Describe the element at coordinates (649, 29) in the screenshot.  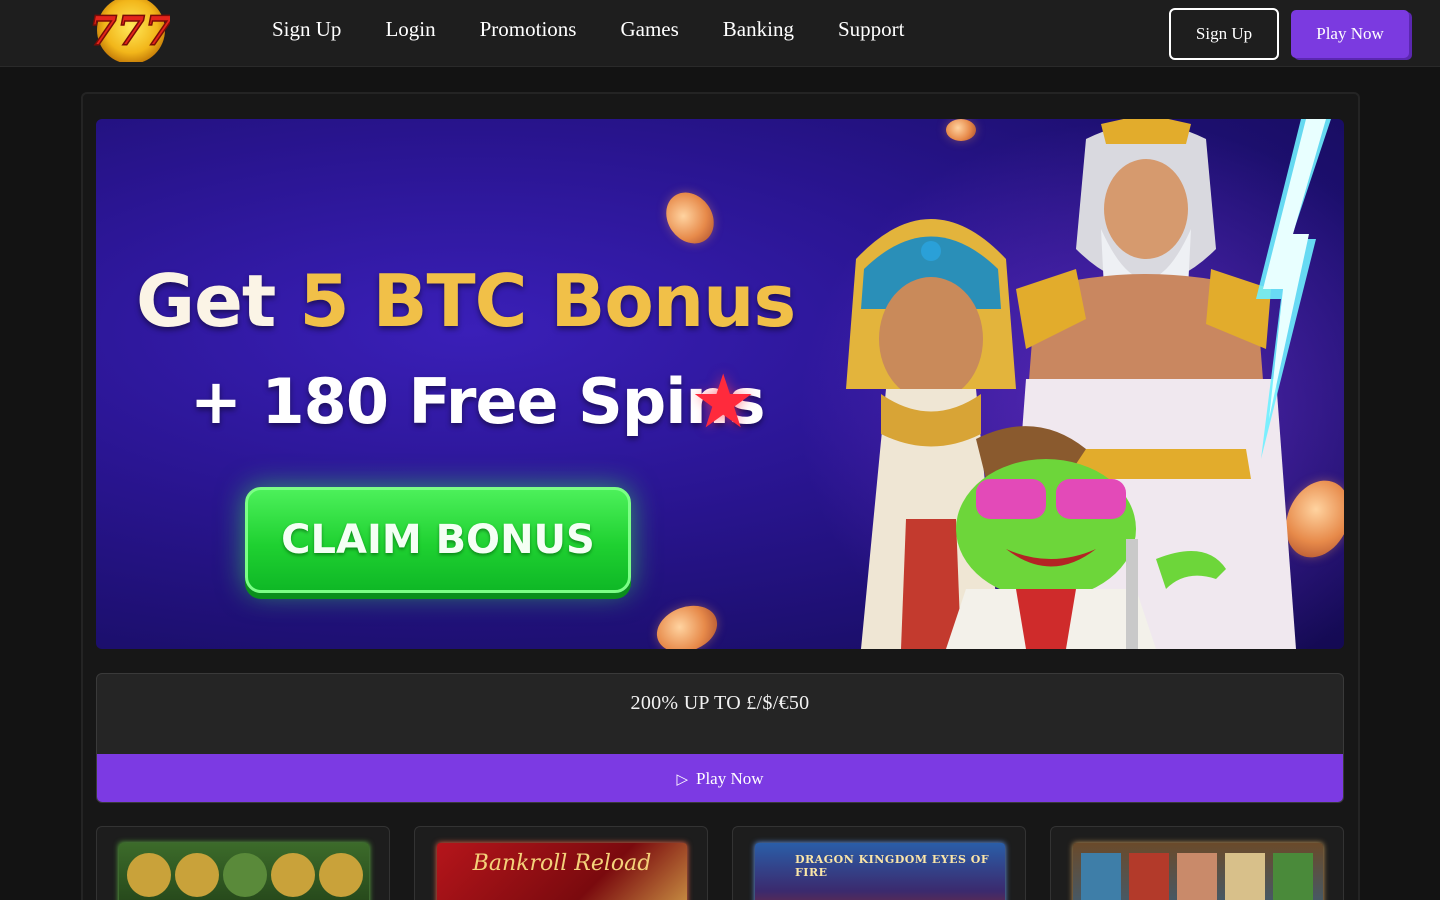
I see `nav-games: Games` at that location.